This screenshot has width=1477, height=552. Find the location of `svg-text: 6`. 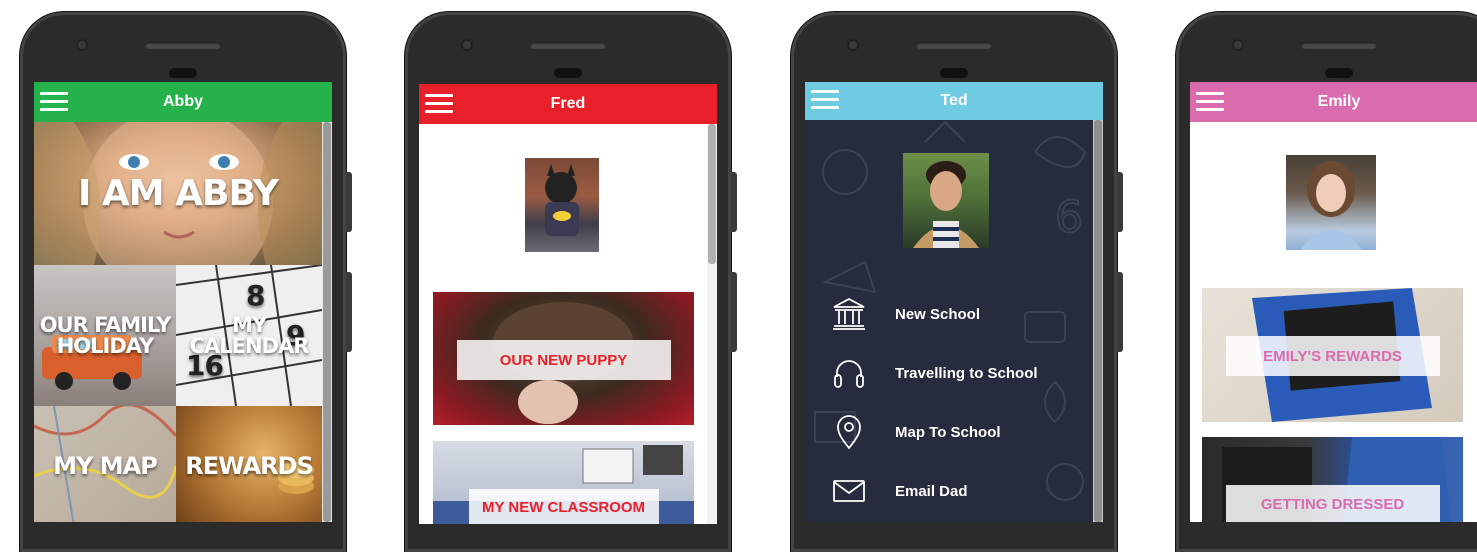

svg-text: 6 is located at coordinates (1069, 217).